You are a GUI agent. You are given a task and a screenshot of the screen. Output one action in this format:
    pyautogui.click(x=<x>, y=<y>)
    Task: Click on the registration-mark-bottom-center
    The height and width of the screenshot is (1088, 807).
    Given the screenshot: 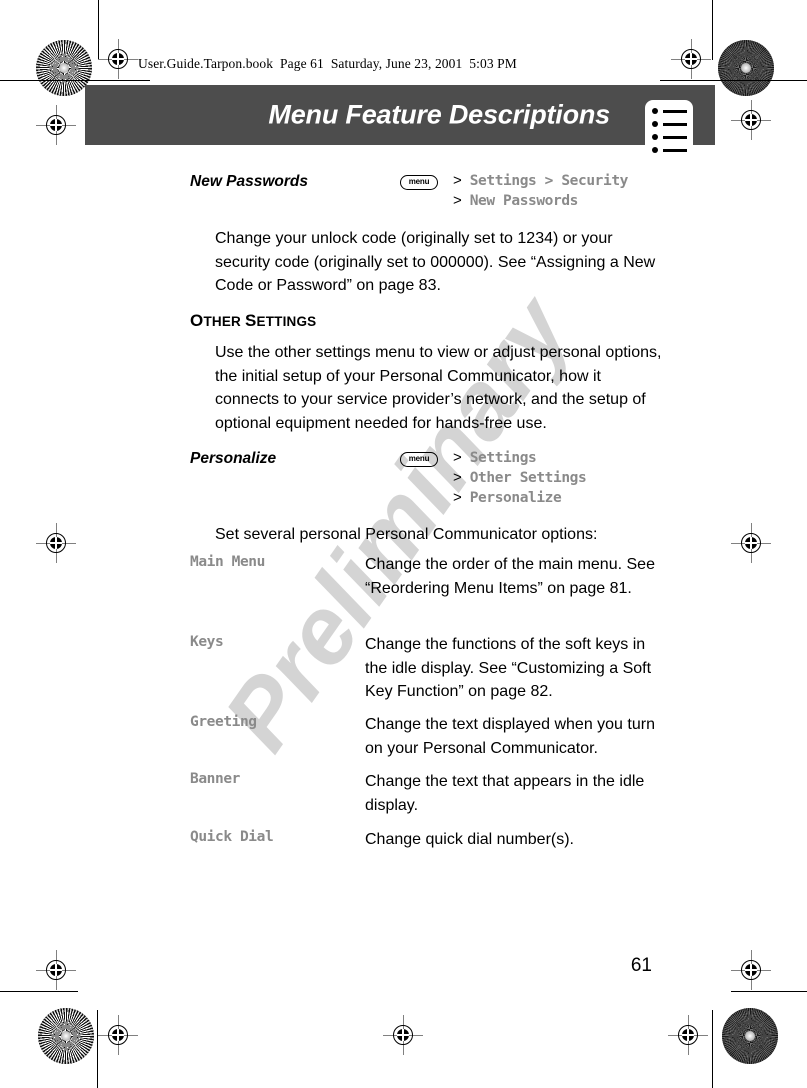 What is the action you would take?
    pyautogui.click(x=403, y=1035)
    